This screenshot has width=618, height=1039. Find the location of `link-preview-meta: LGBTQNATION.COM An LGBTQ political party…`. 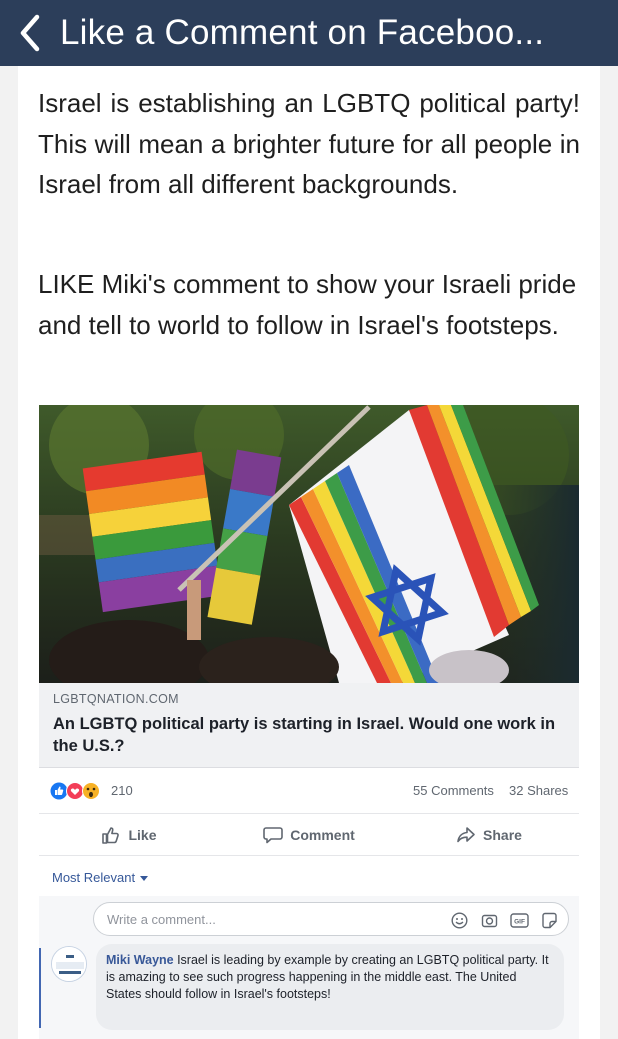

link-preview-meta: LGBTQNATION.COM An LGBTQ political party… is located at coordinates (309, 725).